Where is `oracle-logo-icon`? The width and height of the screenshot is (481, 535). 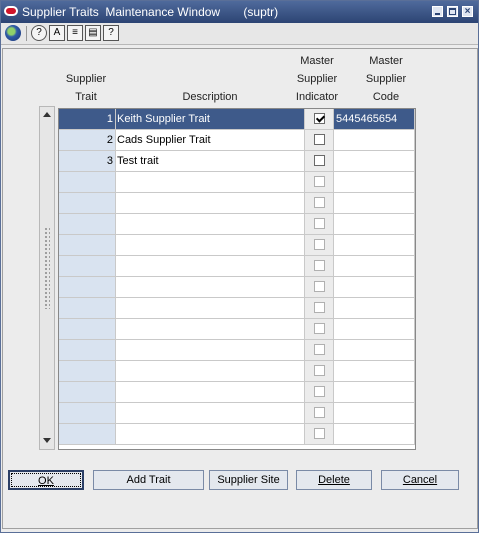
oracle-logo-icon is located at coordinates (11, 11).